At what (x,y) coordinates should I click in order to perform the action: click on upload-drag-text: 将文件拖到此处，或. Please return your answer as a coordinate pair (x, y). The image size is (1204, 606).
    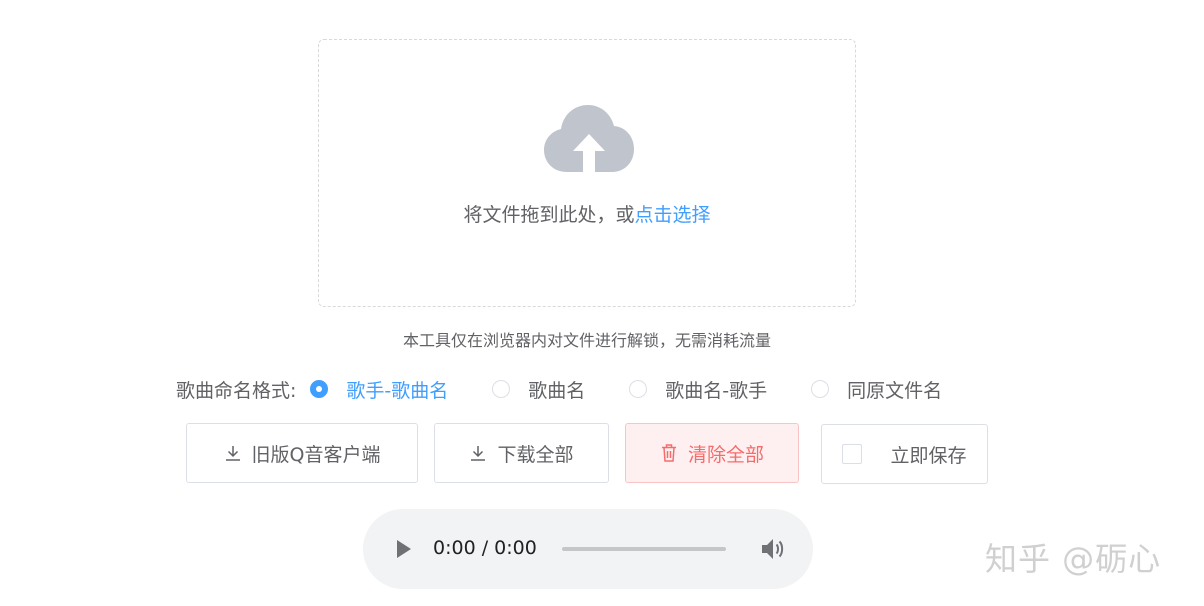
    Looking at the image, I should click on (549, 215).